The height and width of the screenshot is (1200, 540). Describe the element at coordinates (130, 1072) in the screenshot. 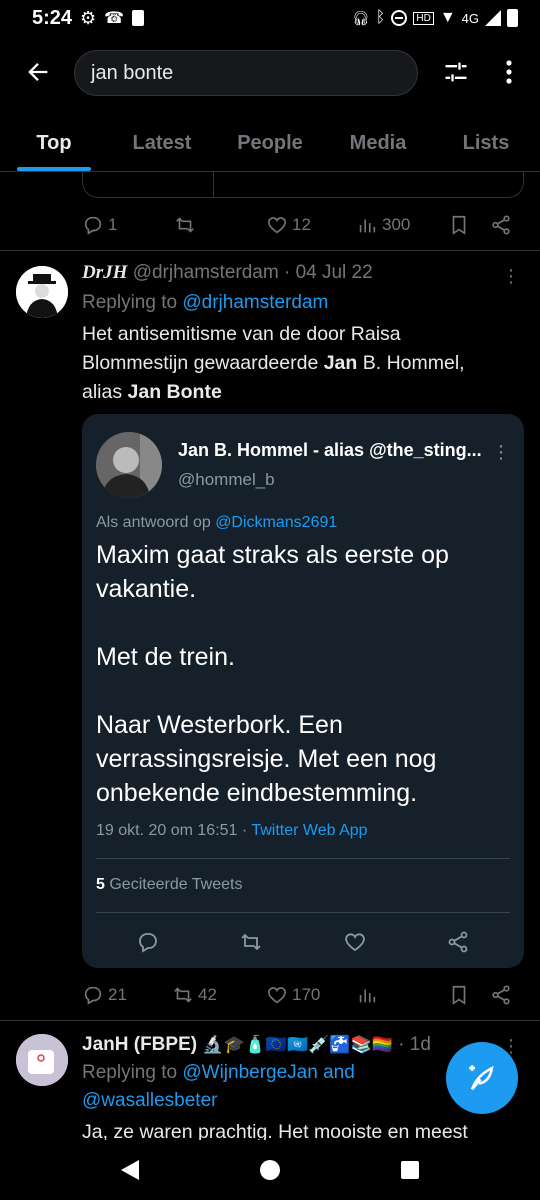

I see `replying-prefix: Replying to` at that location.